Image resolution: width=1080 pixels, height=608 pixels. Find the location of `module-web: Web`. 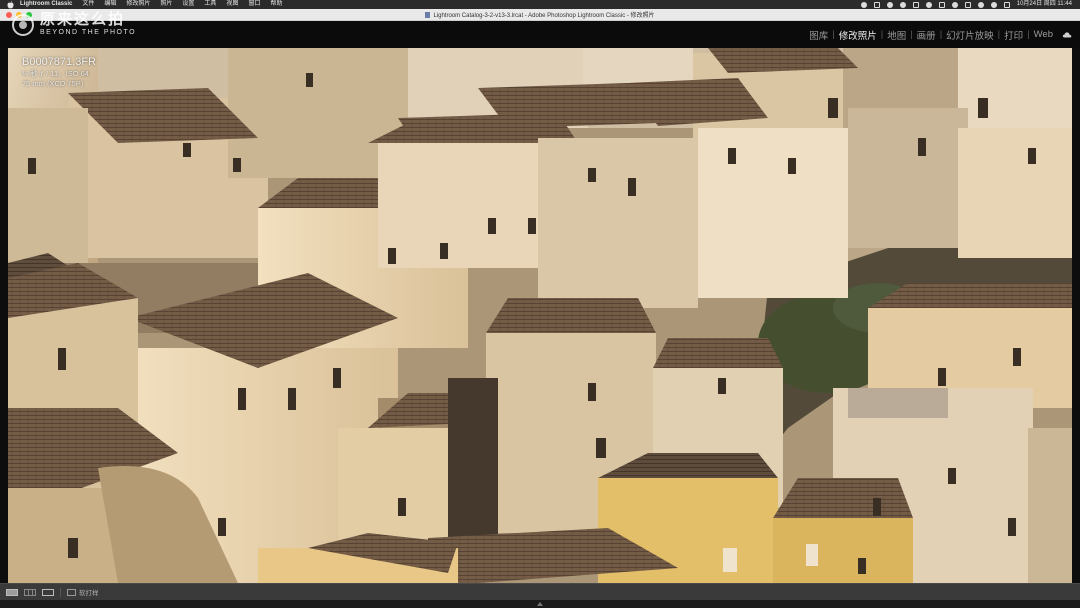

module-web: Web is located at coordinates (1043, 34).